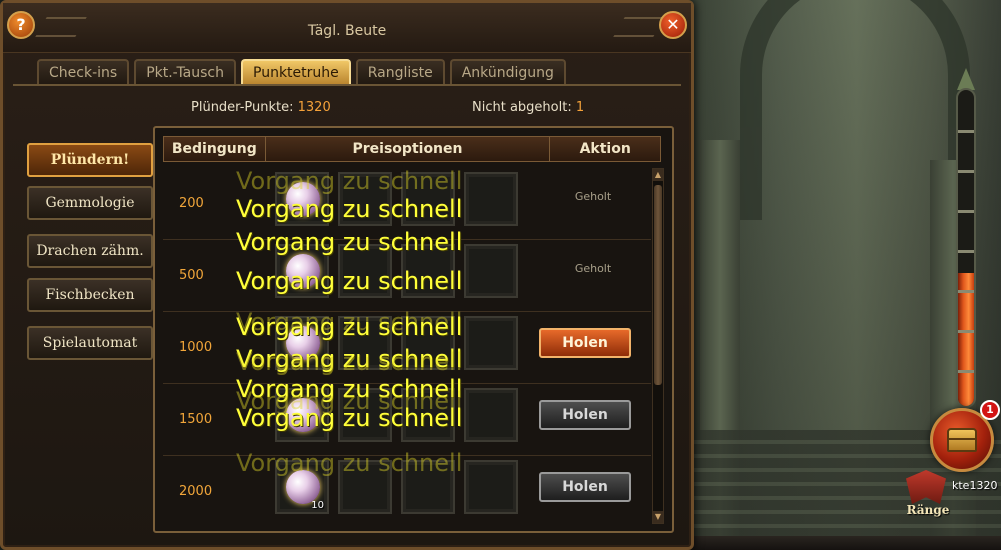 This screenshot has height=550, width=1001. What do you see at coordinates (962, 440) in the screenshot?
I see `treasure-chest-icon` at bounding box center [962, 440].